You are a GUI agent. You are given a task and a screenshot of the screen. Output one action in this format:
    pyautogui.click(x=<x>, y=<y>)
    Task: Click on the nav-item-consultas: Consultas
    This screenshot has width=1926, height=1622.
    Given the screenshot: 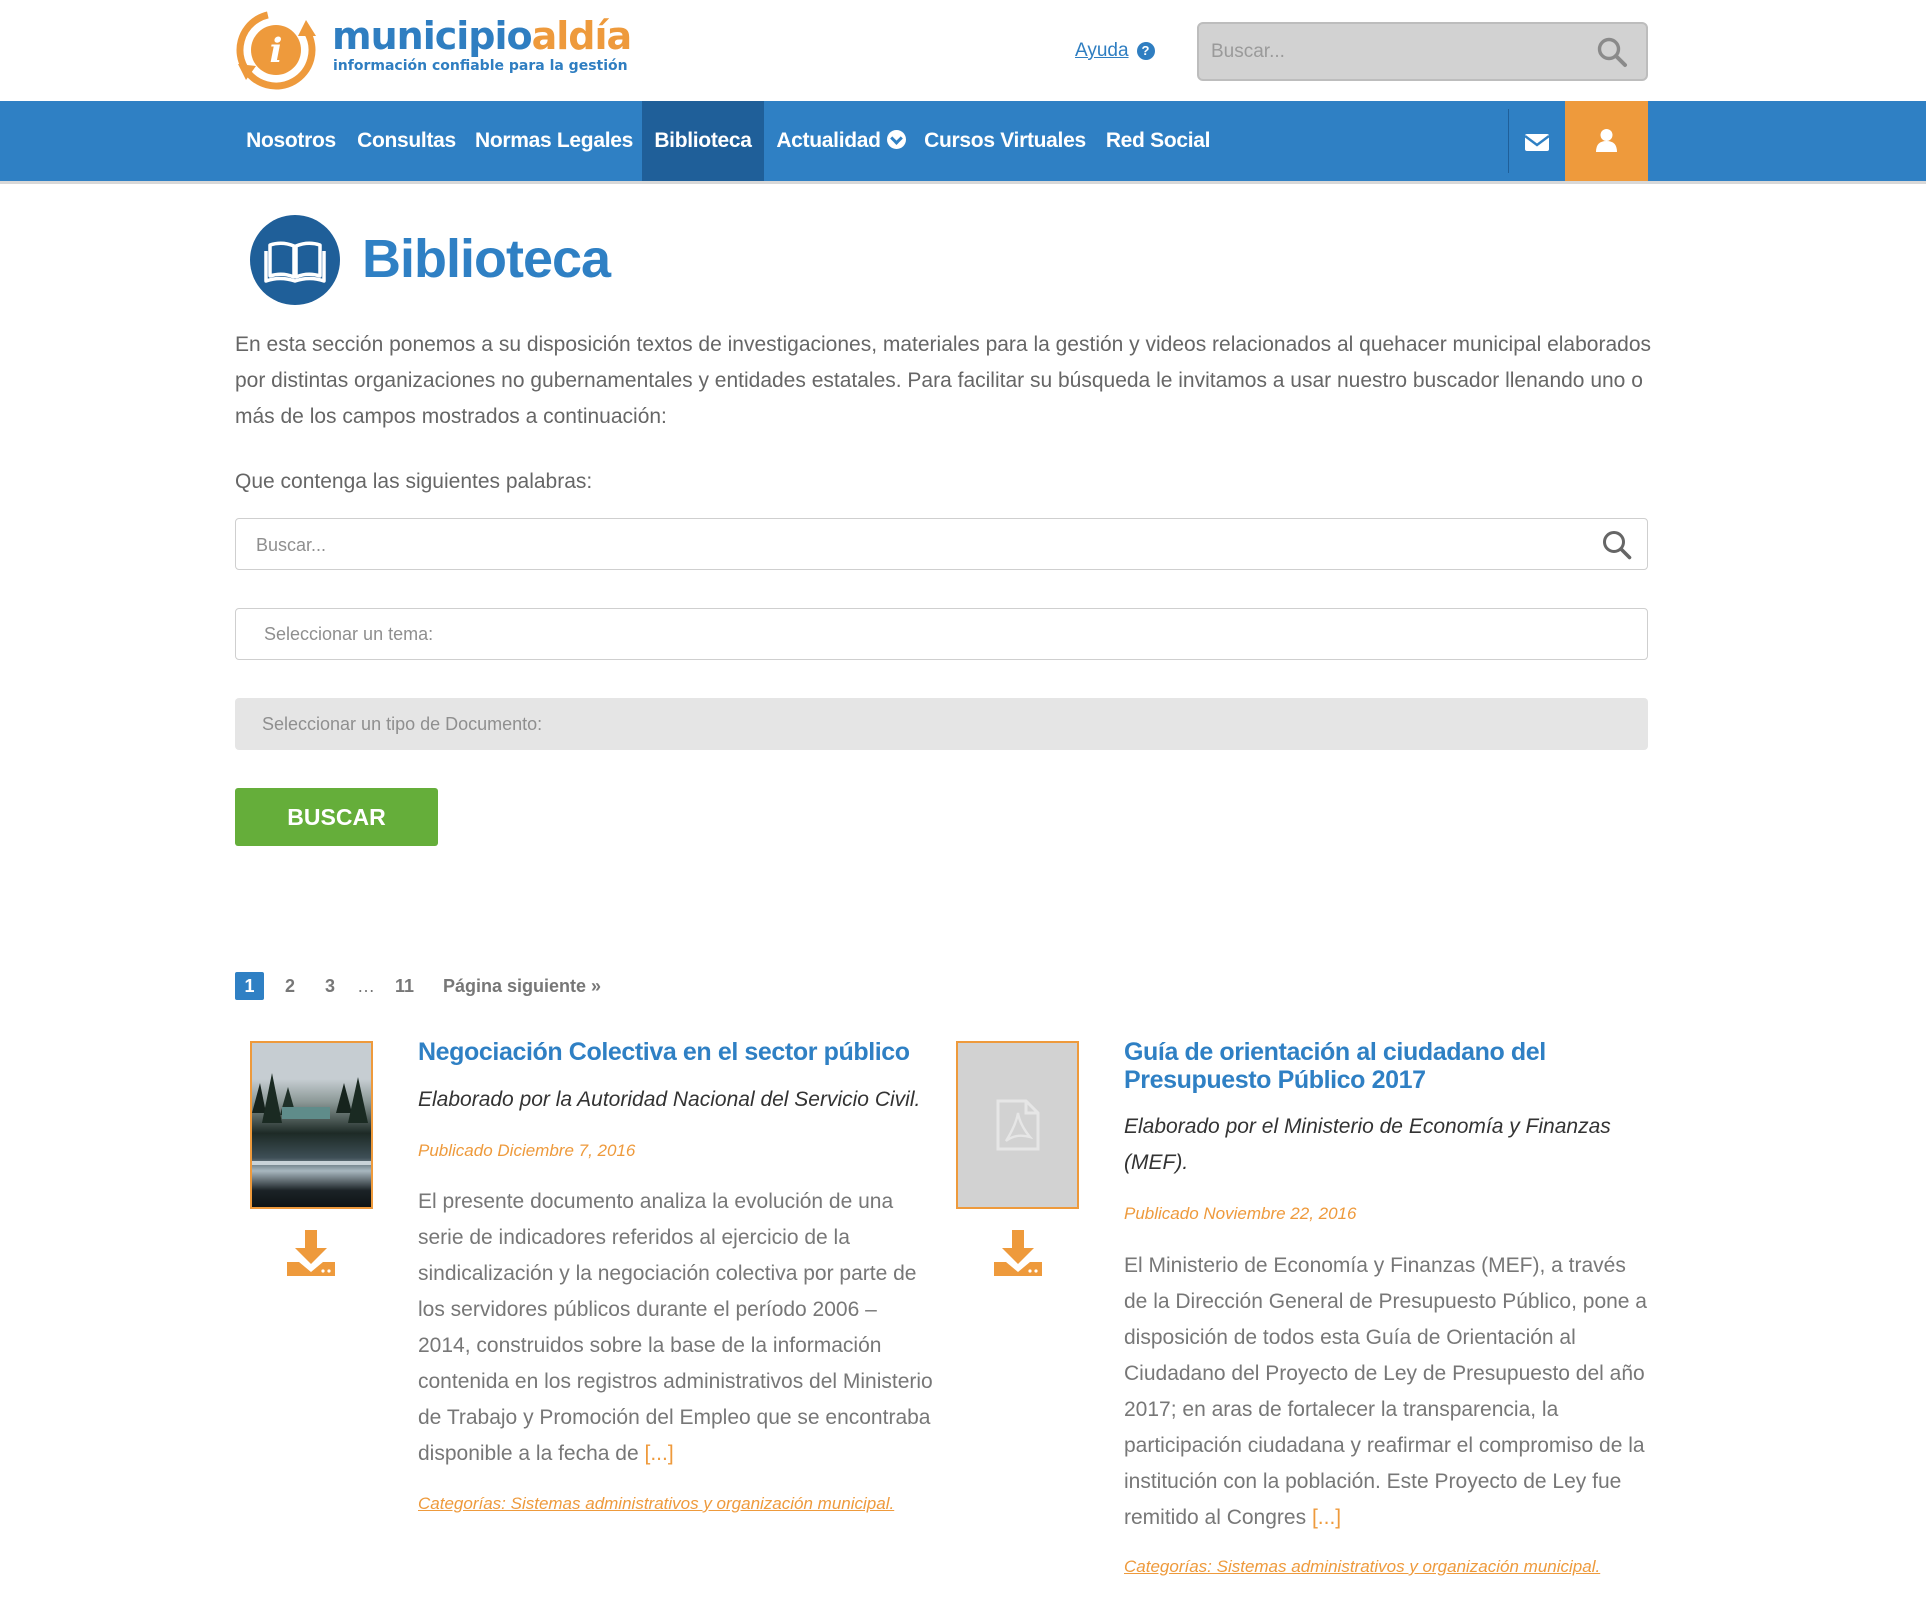 What is the action you would take?
    pyautogui.click(x=406, y=141)
    